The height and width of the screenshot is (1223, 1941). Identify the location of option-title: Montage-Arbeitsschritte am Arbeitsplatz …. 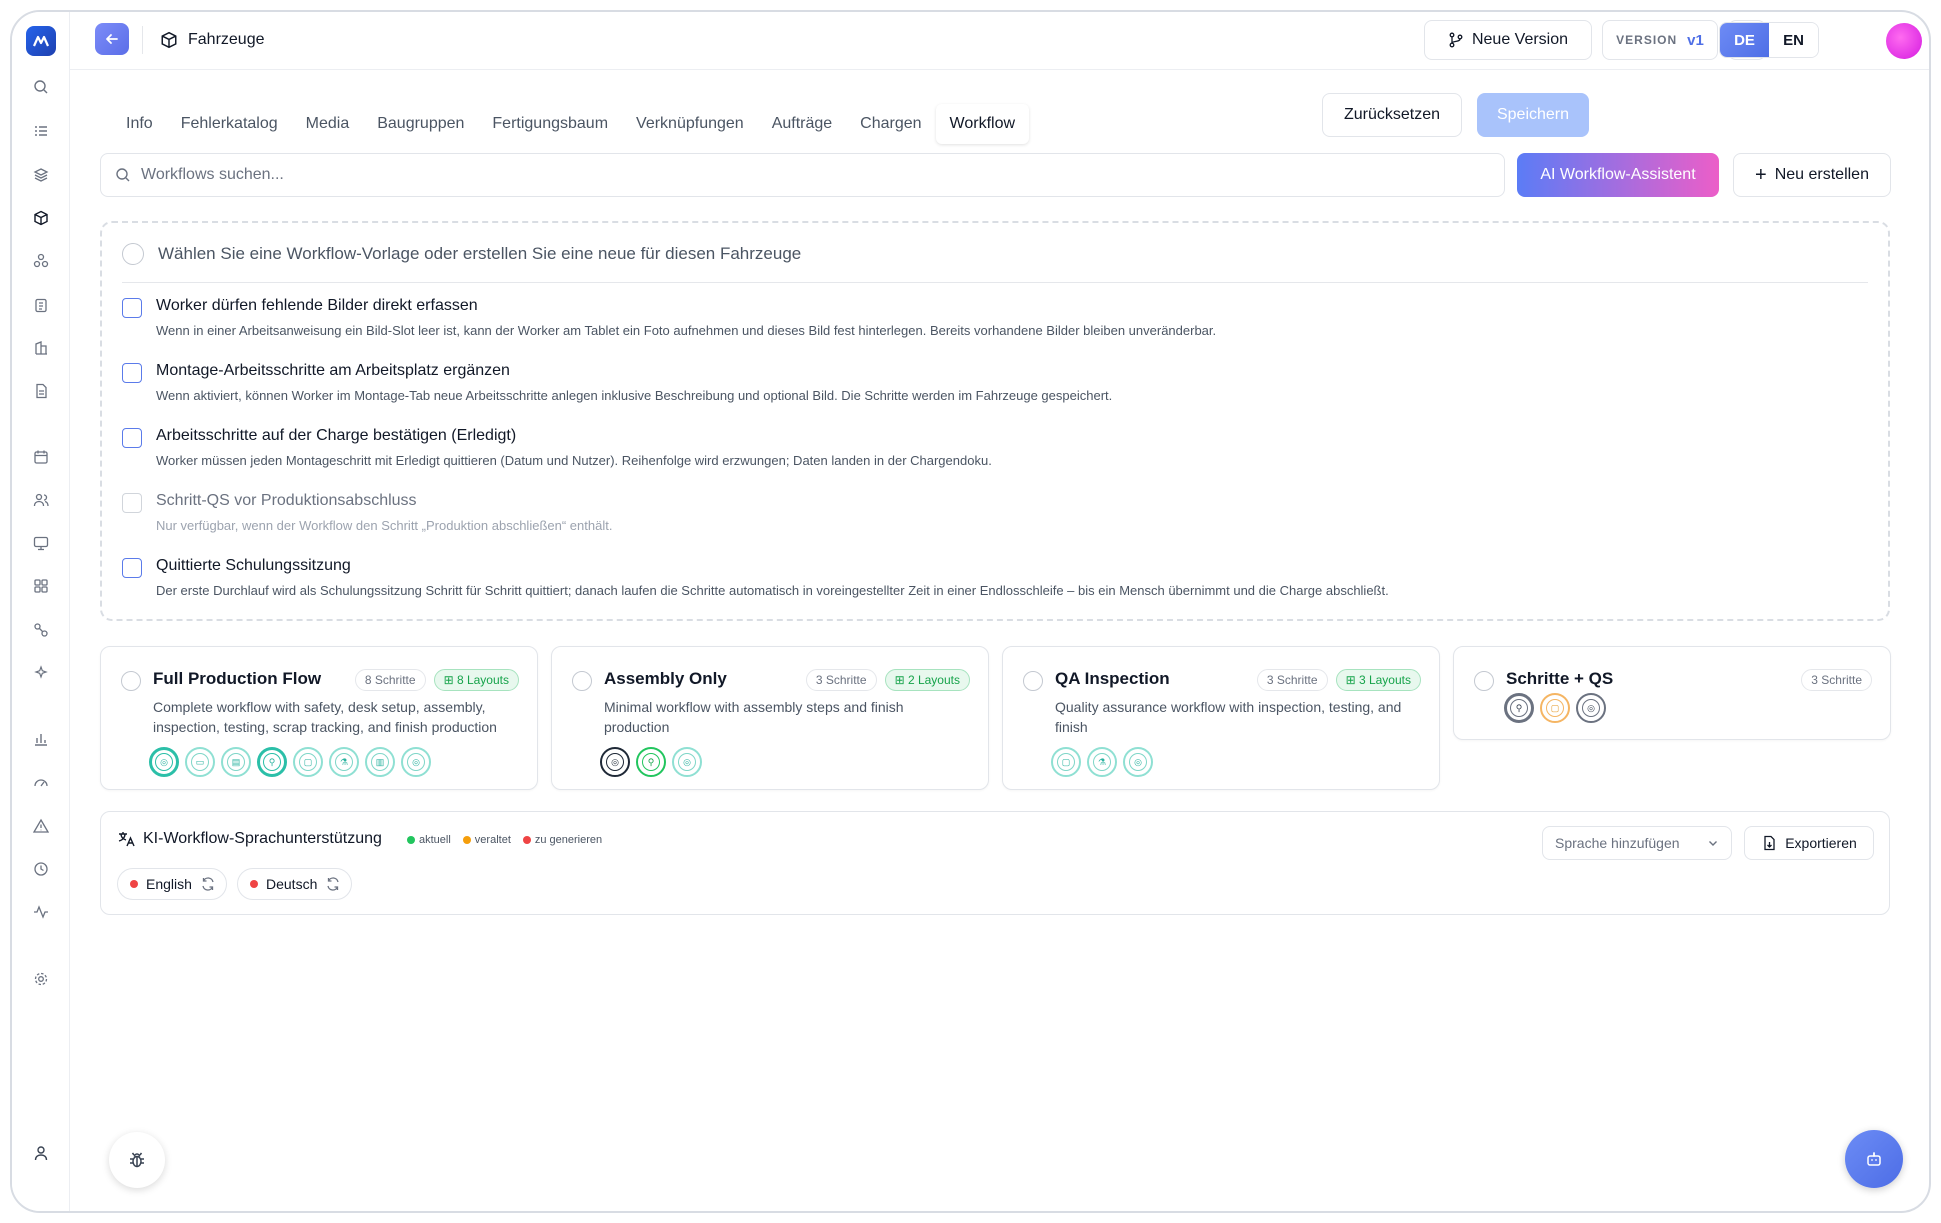
(333, 370).